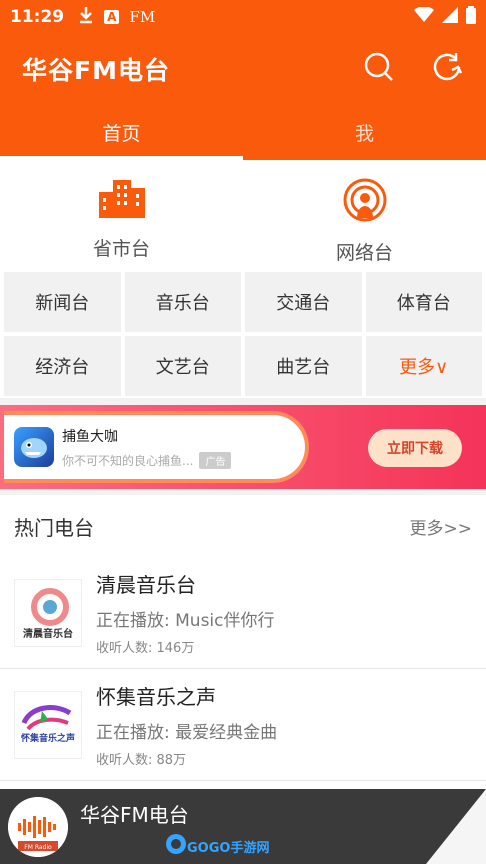 The height and width of the screenshot is (864, 486). I want to click on refresh-icon, so click(447, 69).